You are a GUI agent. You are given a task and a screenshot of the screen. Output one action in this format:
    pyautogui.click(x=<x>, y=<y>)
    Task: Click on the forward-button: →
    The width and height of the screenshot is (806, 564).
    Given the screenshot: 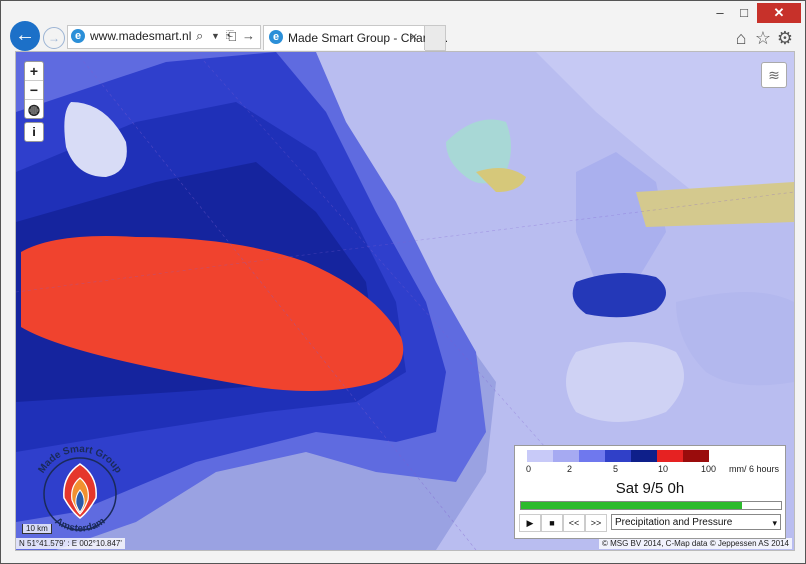 What is the action you would take?
    pyautogui.click(x=54, y=38)
    